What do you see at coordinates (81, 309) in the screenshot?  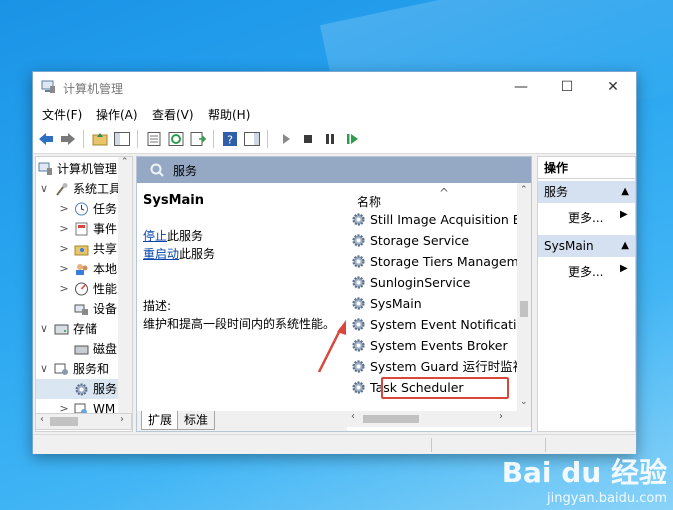 I see `device-manager-icon` at bounding box center [81, 309].